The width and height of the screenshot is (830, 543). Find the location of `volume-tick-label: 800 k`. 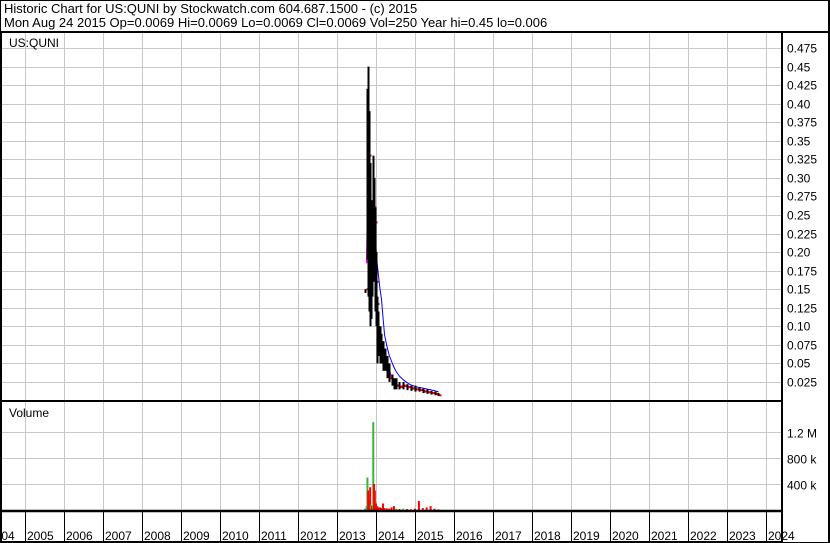

volume-tick-label: 800 k is located at coordinates (802, 460).